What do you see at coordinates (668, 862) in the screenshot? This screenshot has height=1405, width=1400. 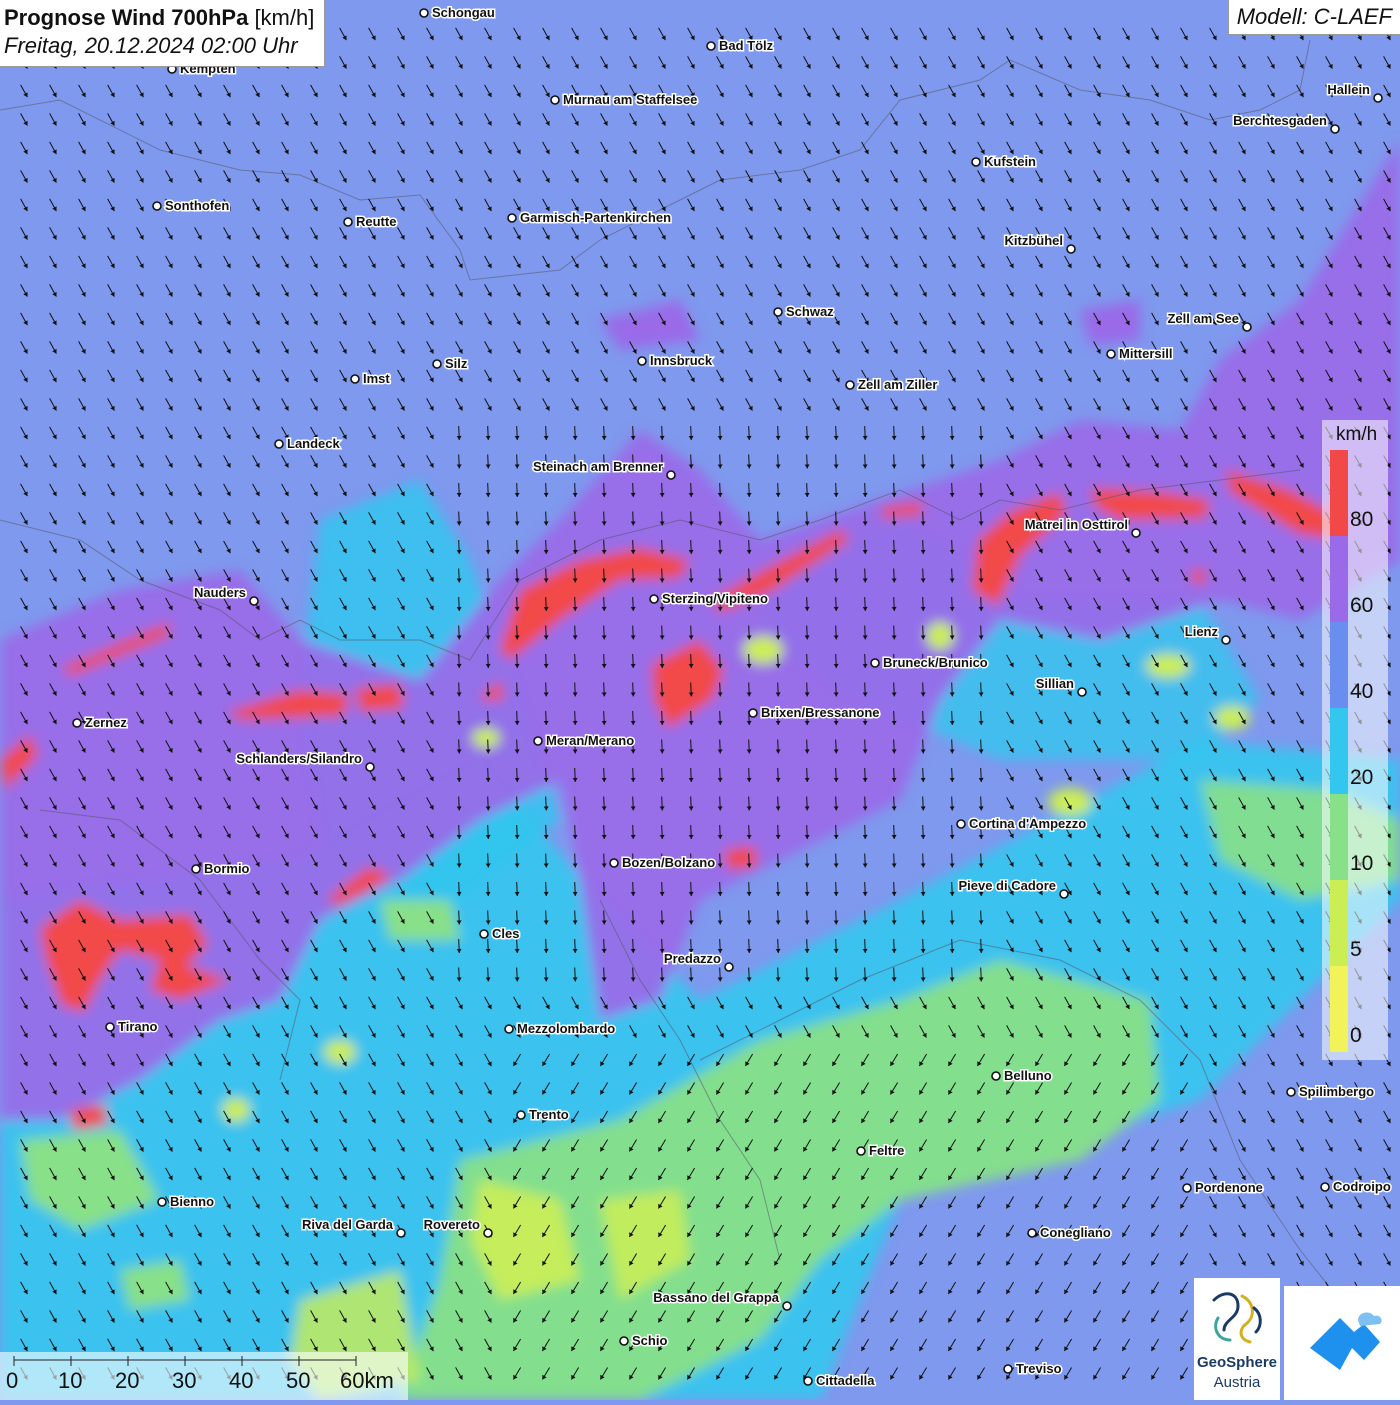 I see `city-label: Bozen/Bolzano` at bounding box center [668, 862].